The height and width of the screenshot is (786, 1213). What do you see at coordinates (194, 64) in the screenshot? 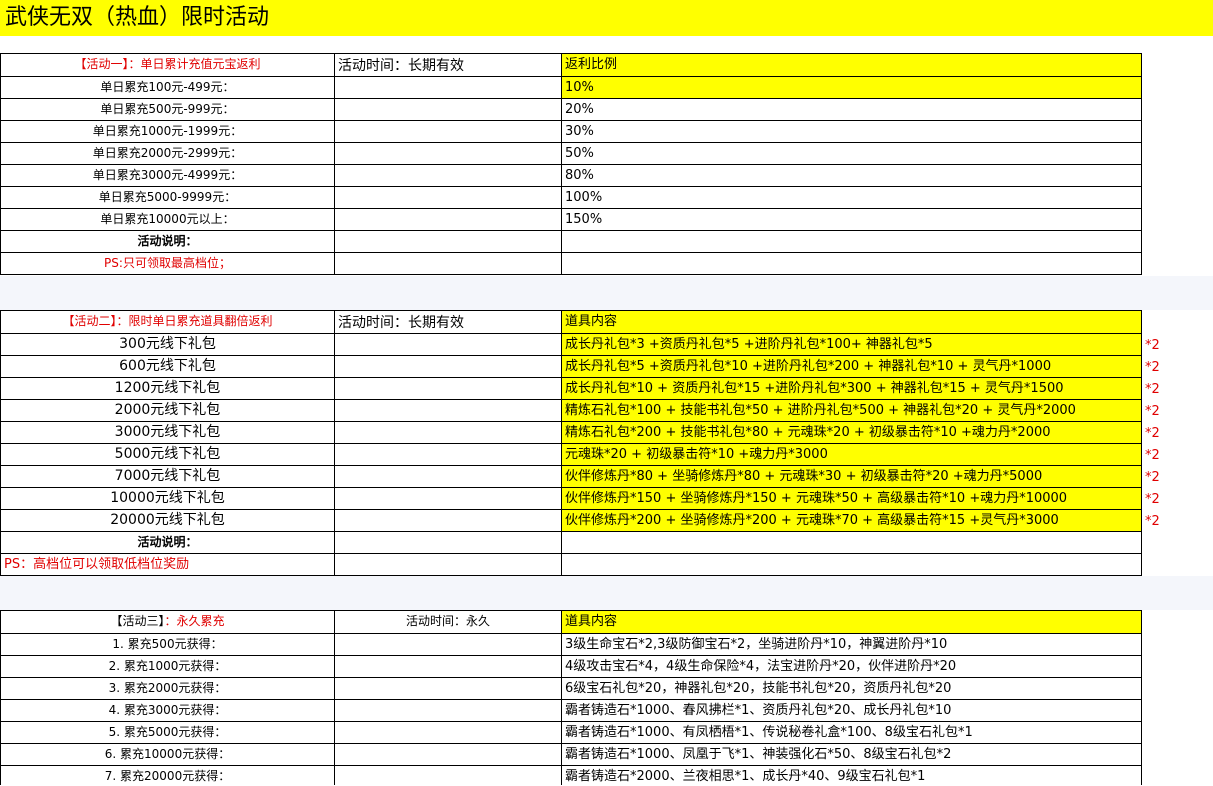
I see `activity1-name: ：单日累计充值元宝返利` at bounding box center [194, 64].